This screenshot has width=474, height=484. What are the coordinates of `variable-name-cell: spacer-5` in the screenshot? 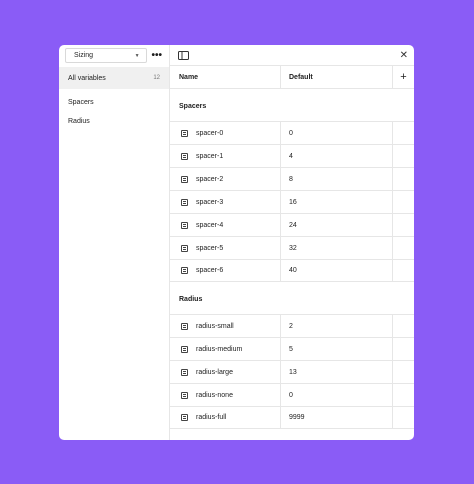 It's located at (225, 248).